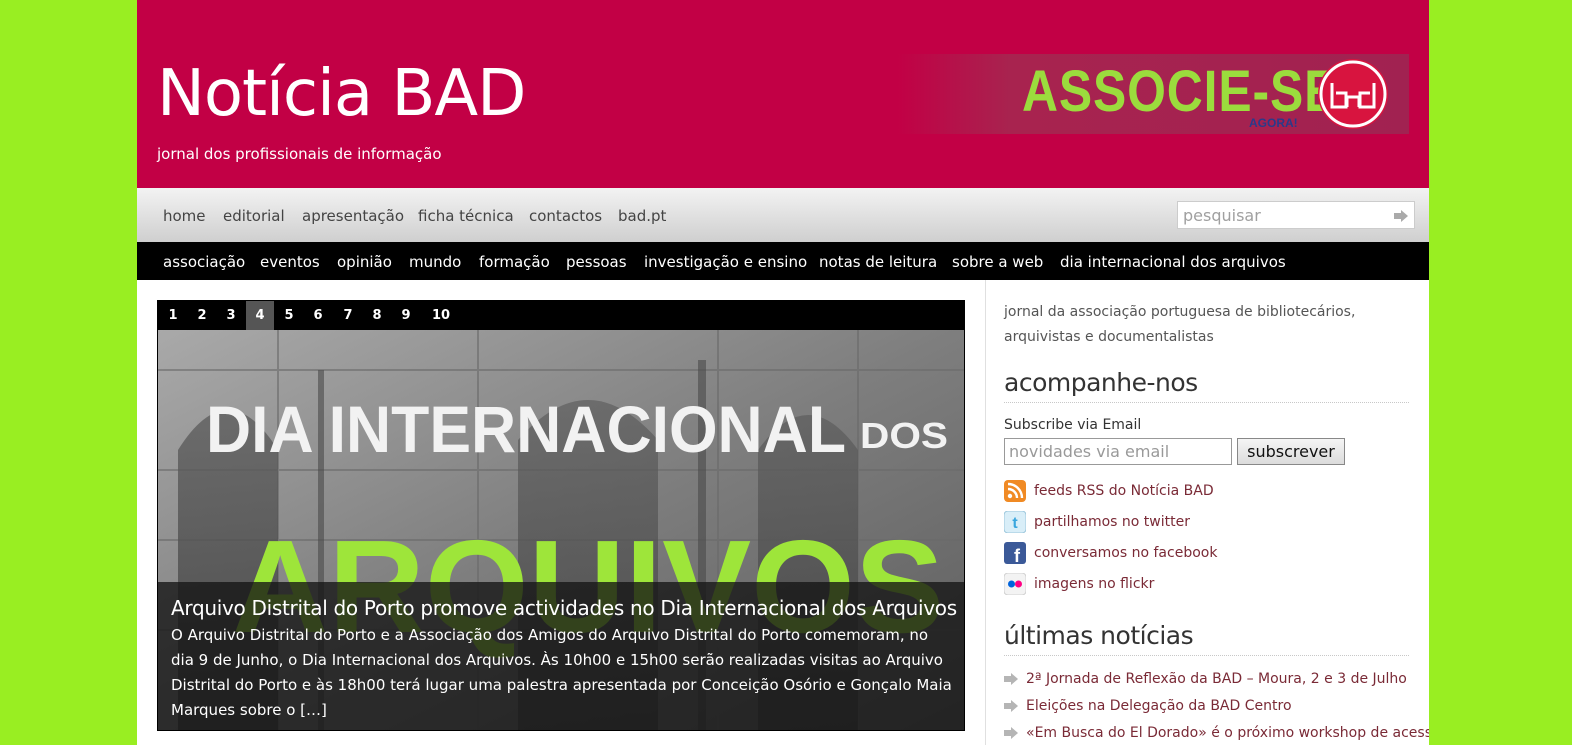  I want to click on pager-page-4: 4, so click(260, 315).